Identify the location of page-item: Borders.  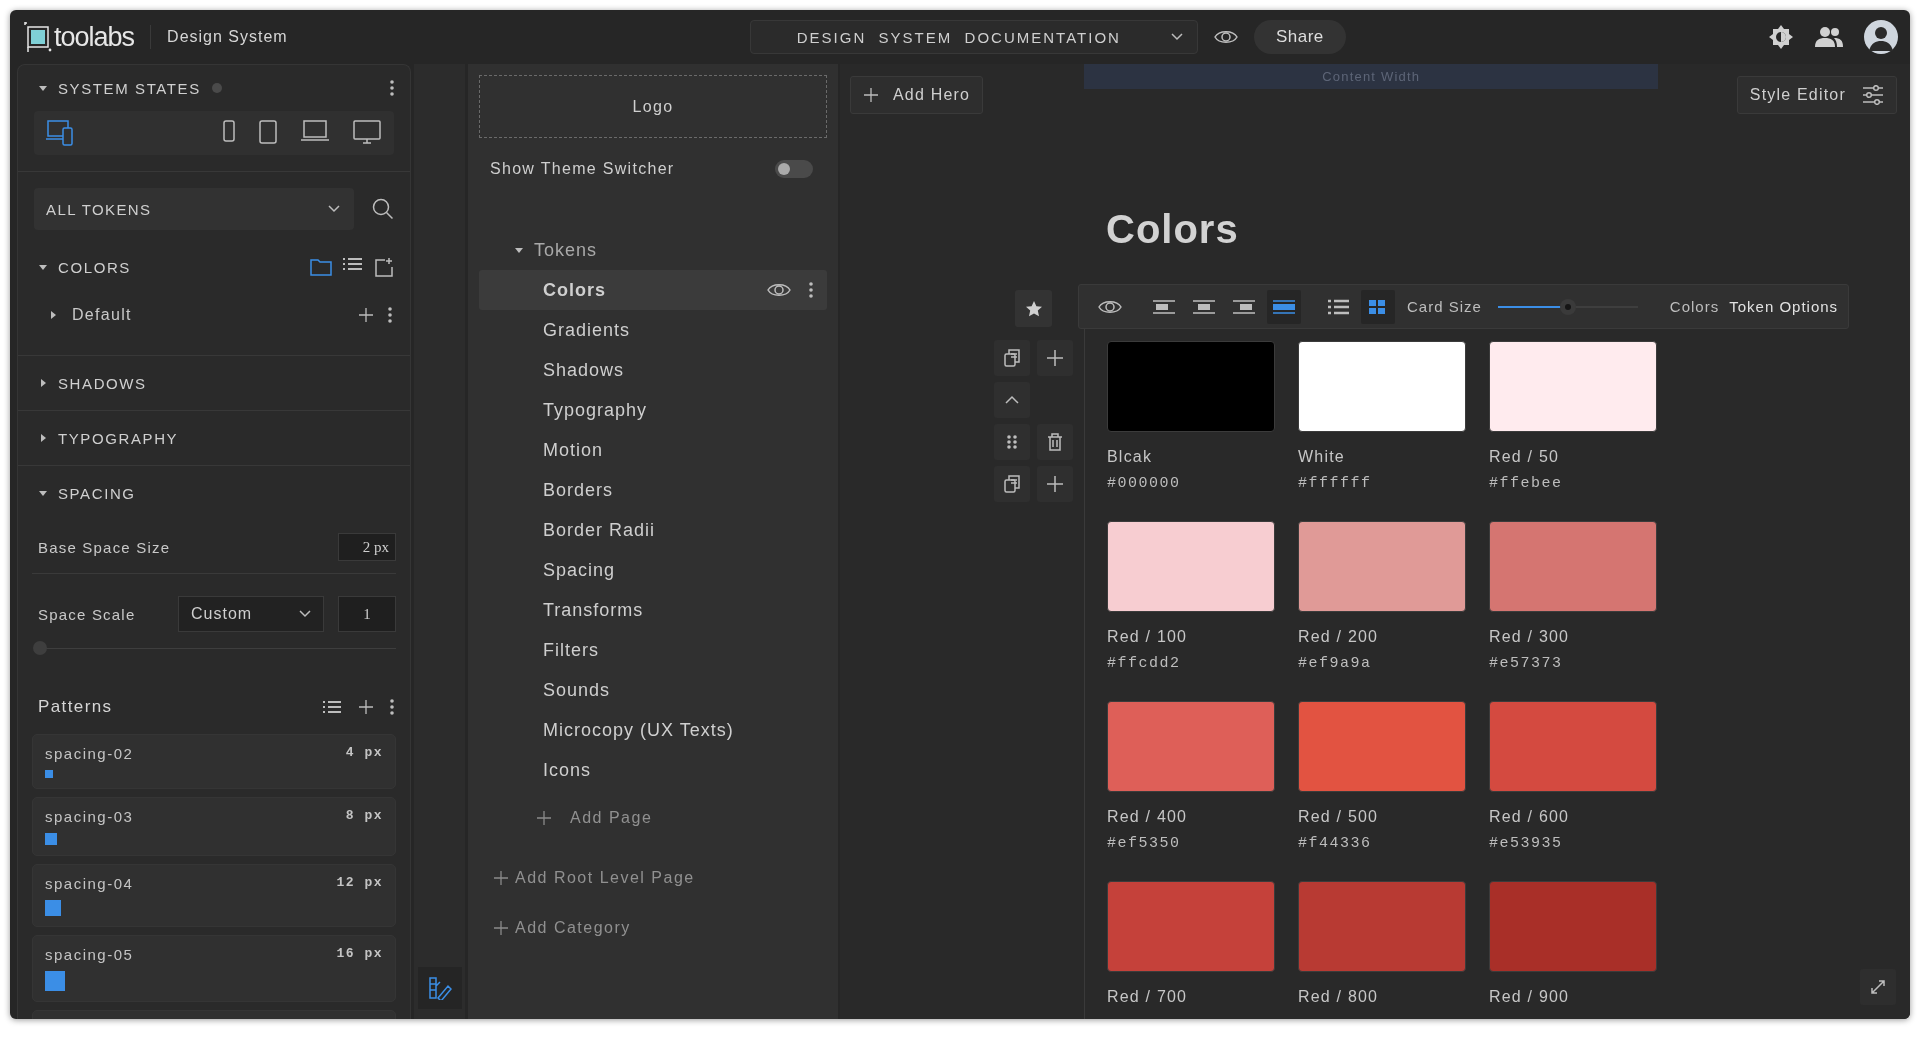
(653, 490).